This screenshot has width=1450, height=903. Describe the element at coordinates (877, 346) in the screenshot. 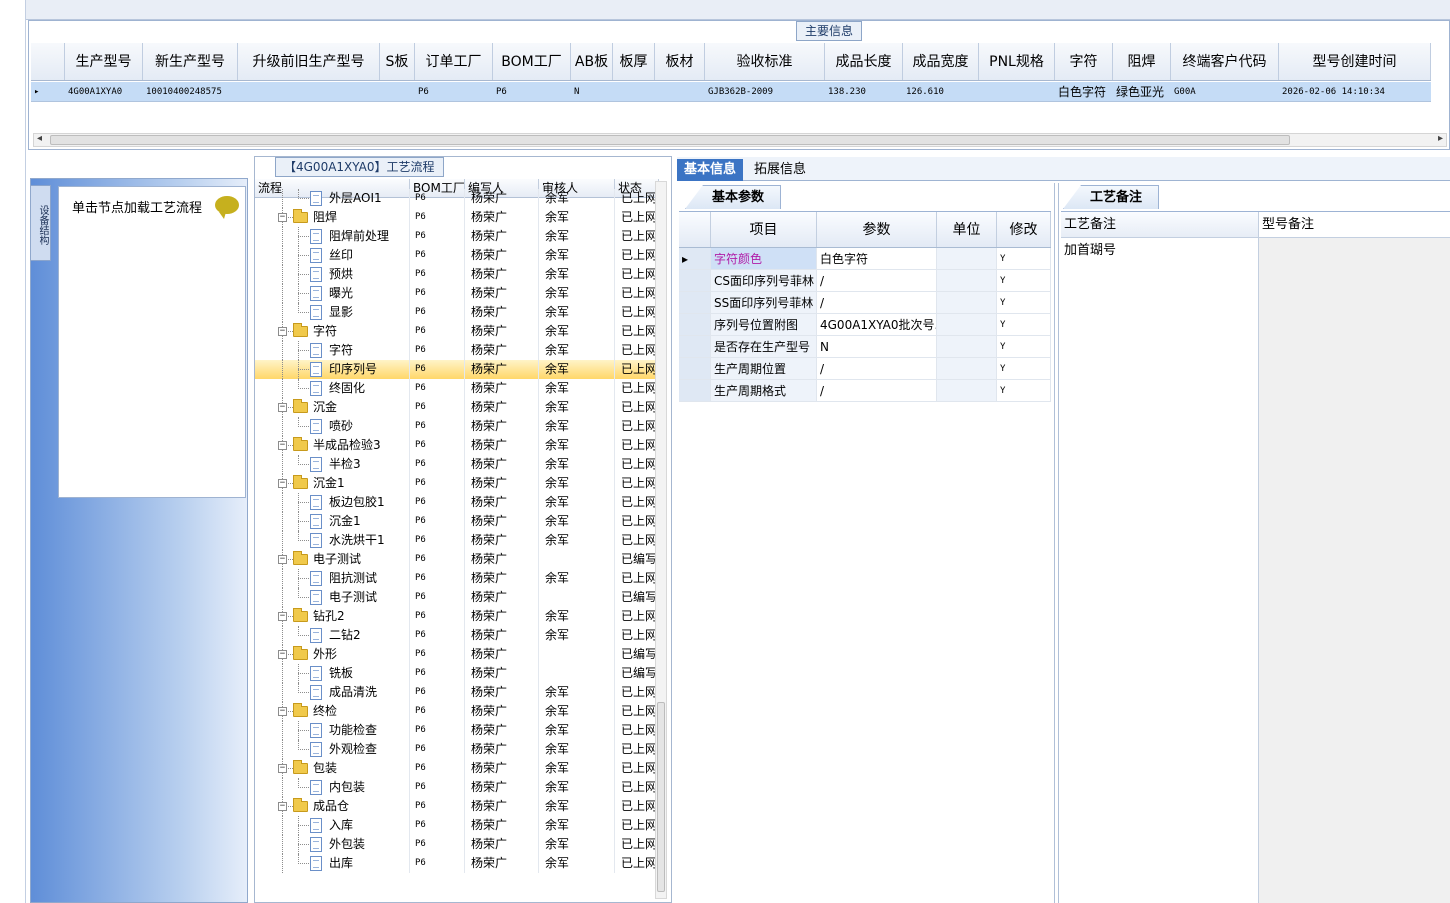

I see `param-value: N` at that location.